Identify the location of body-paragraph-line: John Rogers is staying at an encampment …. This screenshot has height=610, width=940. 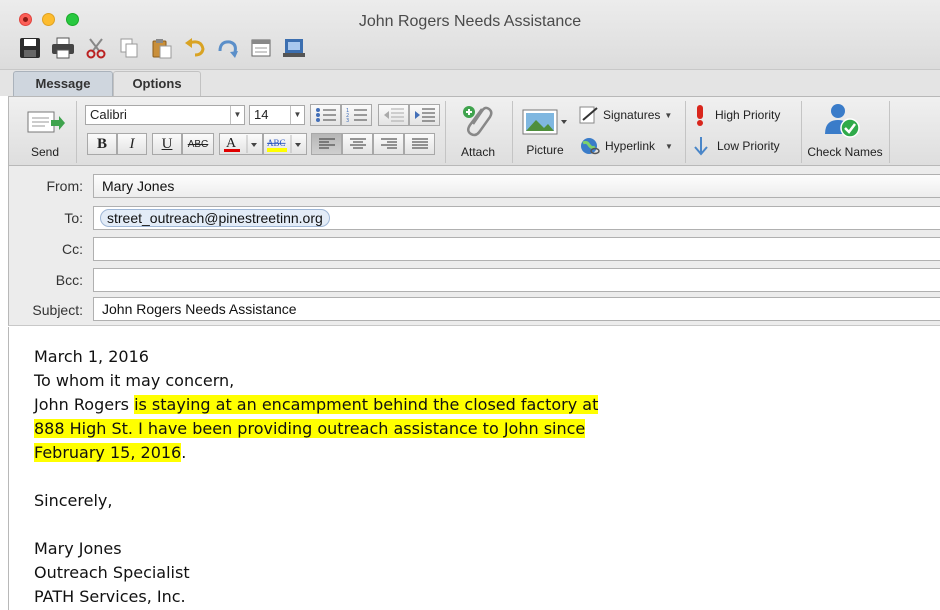
(316, 404).